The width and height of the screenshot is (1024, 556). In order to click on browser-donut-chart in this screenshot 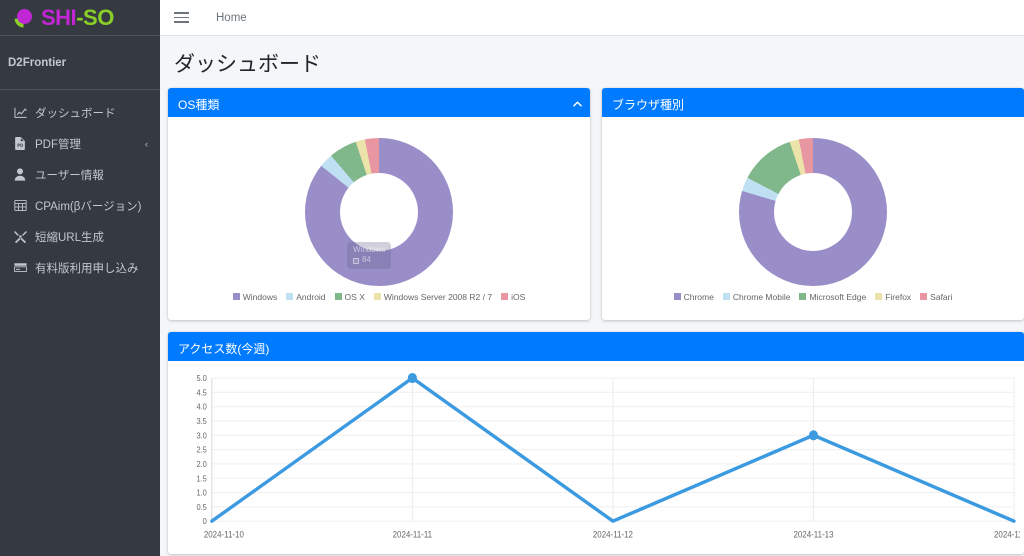, I will do `click(813, 211)`.